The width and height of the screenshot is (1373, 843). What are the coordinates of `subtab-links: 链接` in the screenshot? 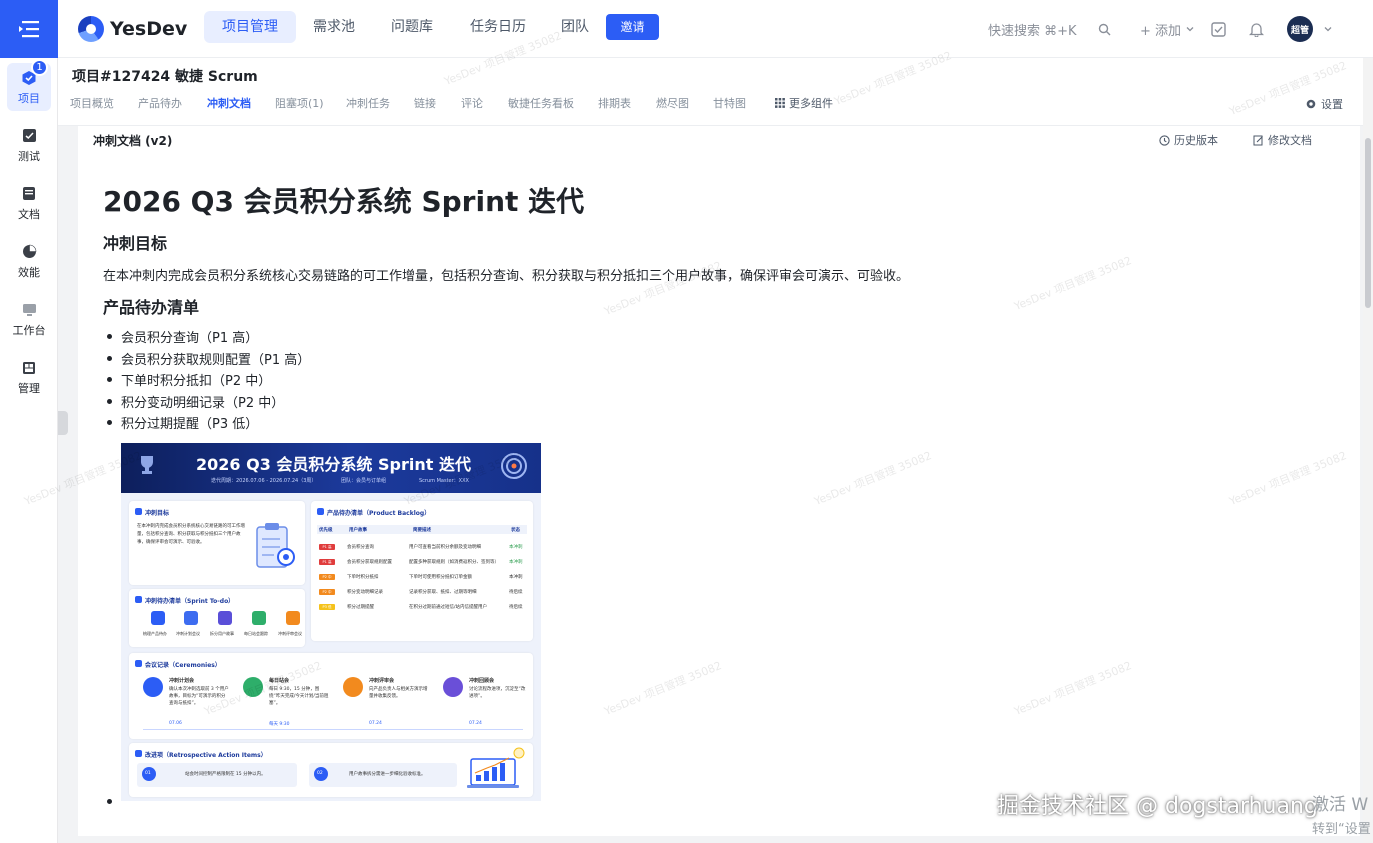 It's located at (425, 103).